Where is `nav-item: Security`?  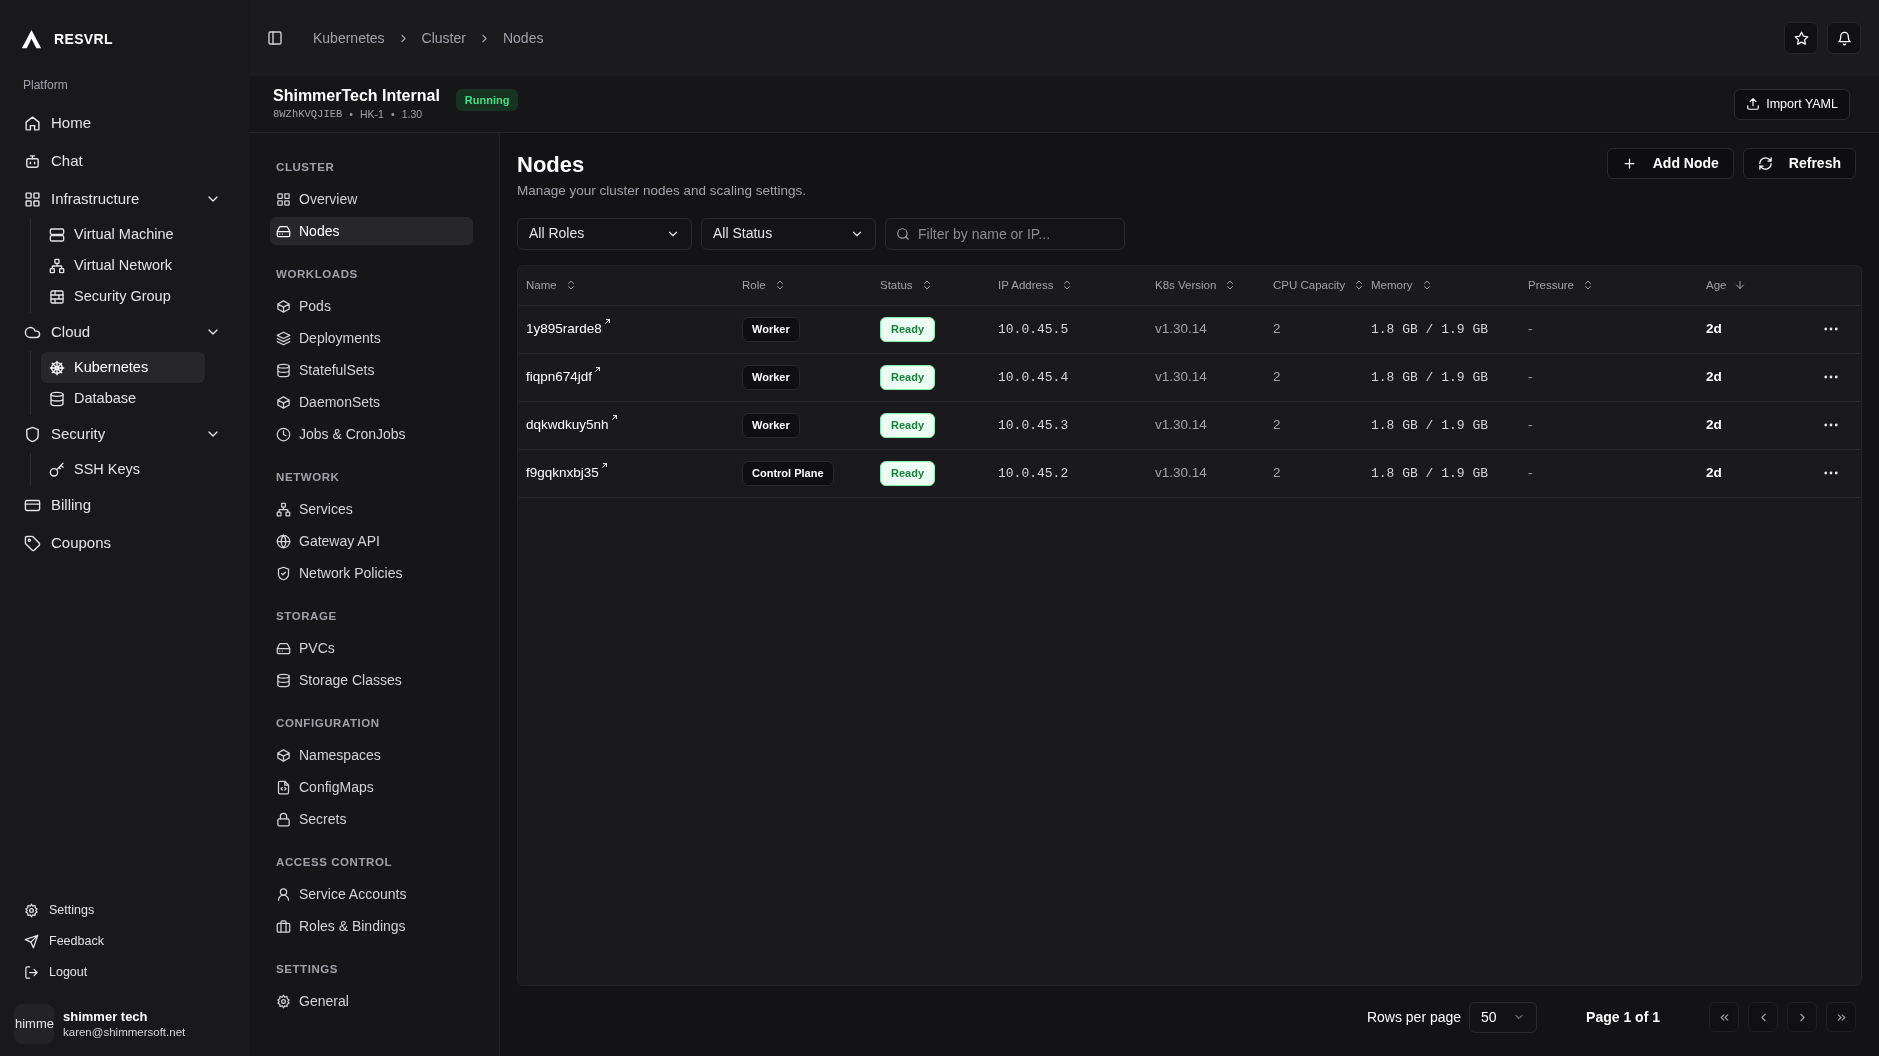
nav-item: Security is located at coordinates (124, 434).